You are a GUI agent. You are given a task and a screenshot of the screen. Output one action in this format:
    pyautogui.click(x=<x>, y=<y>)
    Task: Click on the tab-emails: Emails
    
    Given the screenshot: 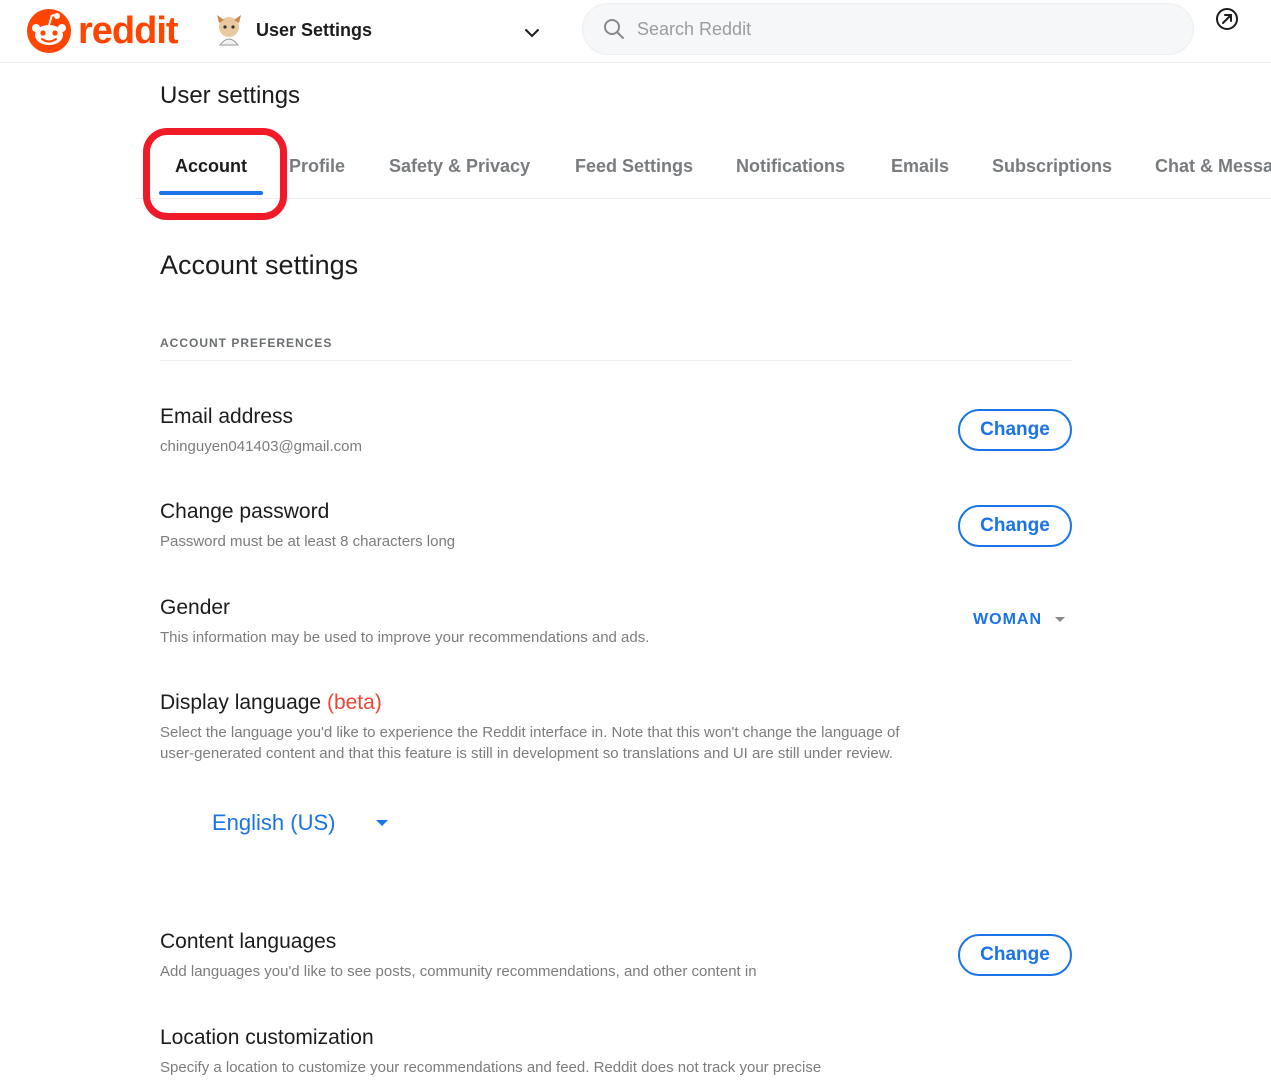 What is the action you would take?
    pyautogui.click(x=920, y=166)
    